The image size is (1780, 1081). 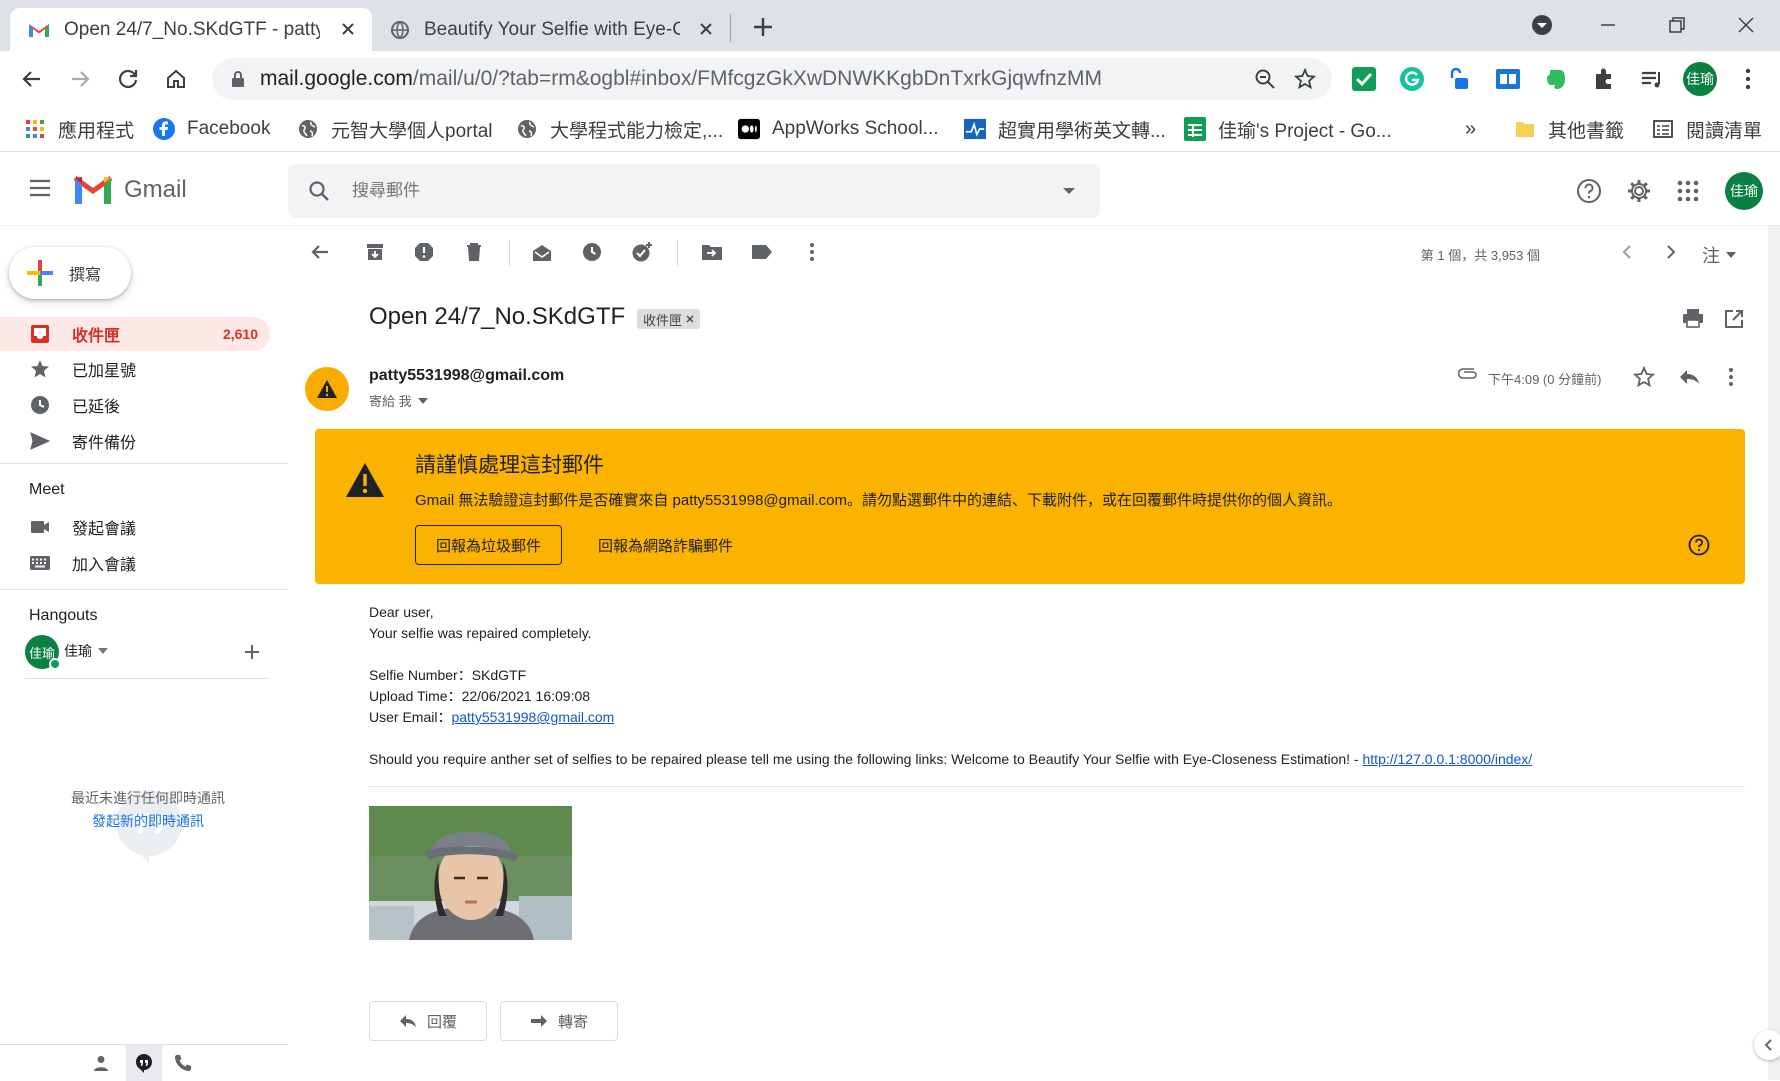 What do you see at coordinates (642, 252) in the screenshot?
I see `add-to-tasks-icon` at bounding box center [642, 252].